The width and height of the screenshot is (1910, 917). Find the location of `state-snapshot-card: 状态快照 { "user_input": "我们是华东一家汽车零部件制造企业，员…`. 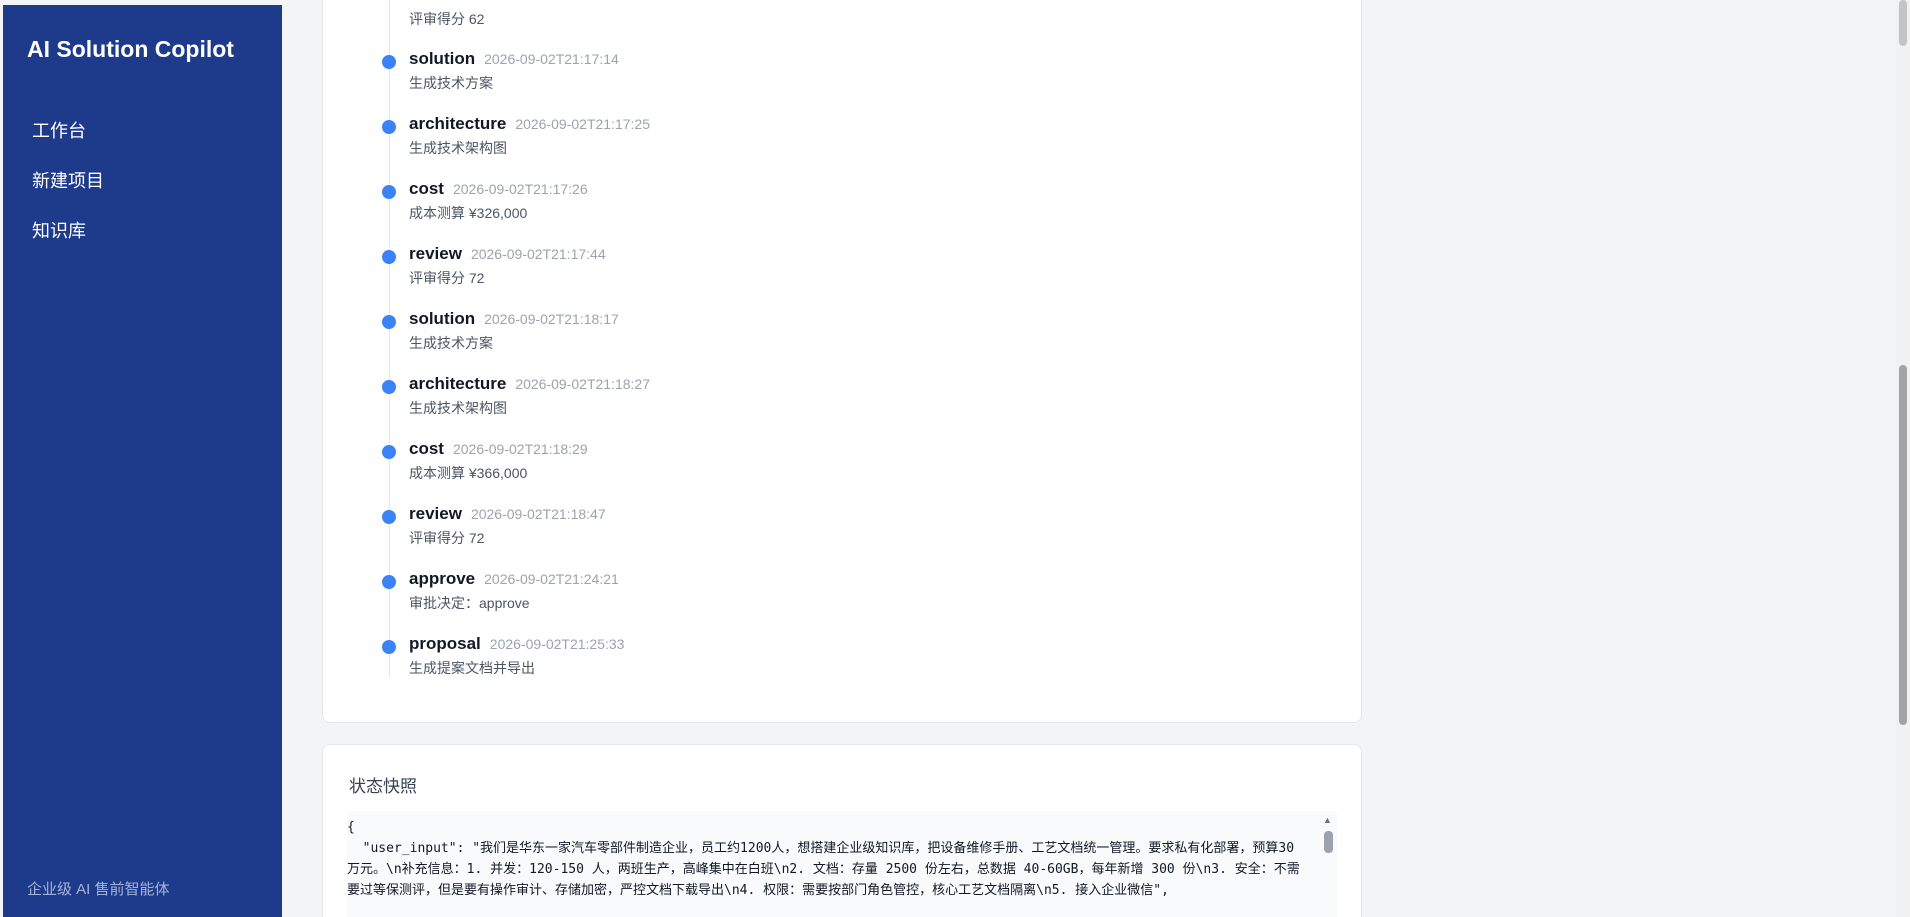

state-snapshot-card: 状态快照 { "user_input": "我们是华东一家汽车零部件制造企业，员… is located at coordinates (842, 830).